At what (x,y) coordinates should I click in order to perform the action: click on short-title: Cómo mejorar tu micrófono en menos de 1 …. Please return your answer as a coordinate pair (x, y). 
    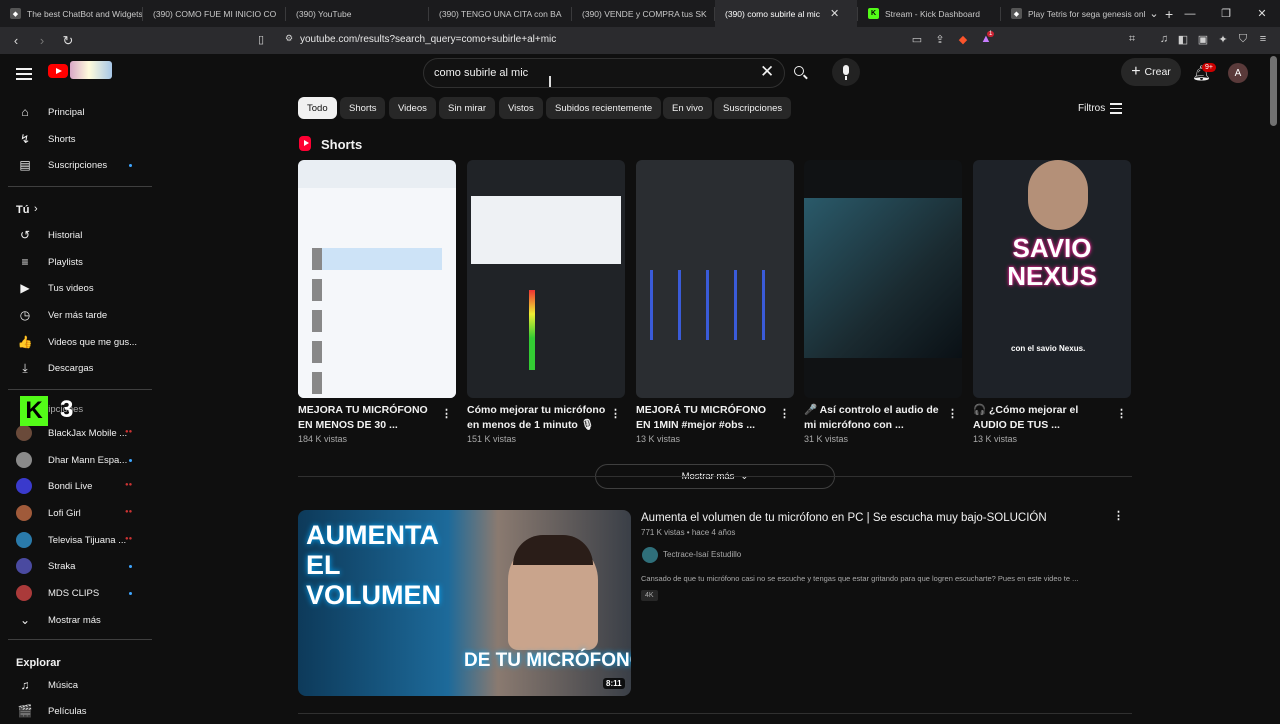
    Looking at the image, I should click on (537, 418).